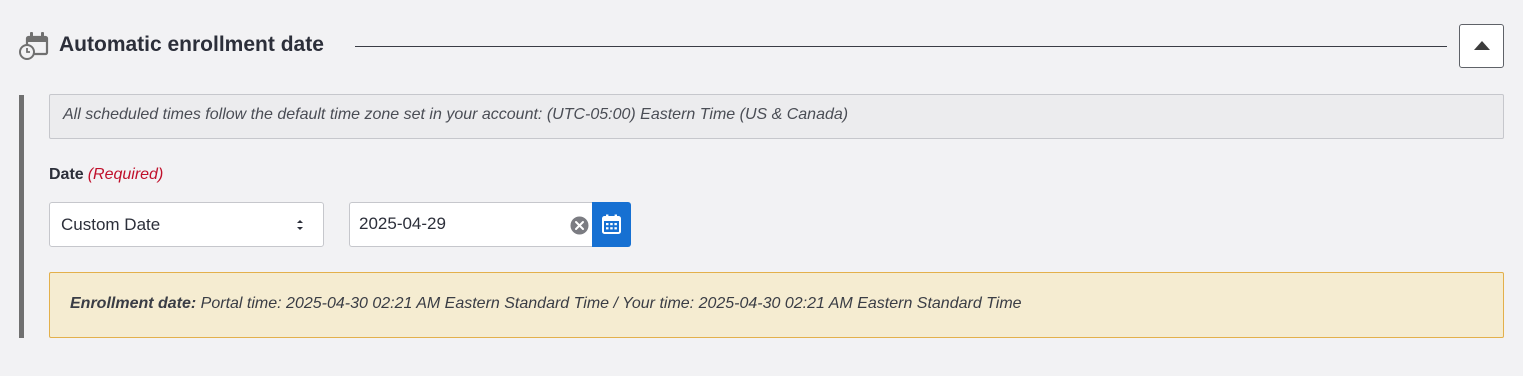 This screenshot has width=1523, height=376. I want to click on date-picker-button, so click(611, 224).